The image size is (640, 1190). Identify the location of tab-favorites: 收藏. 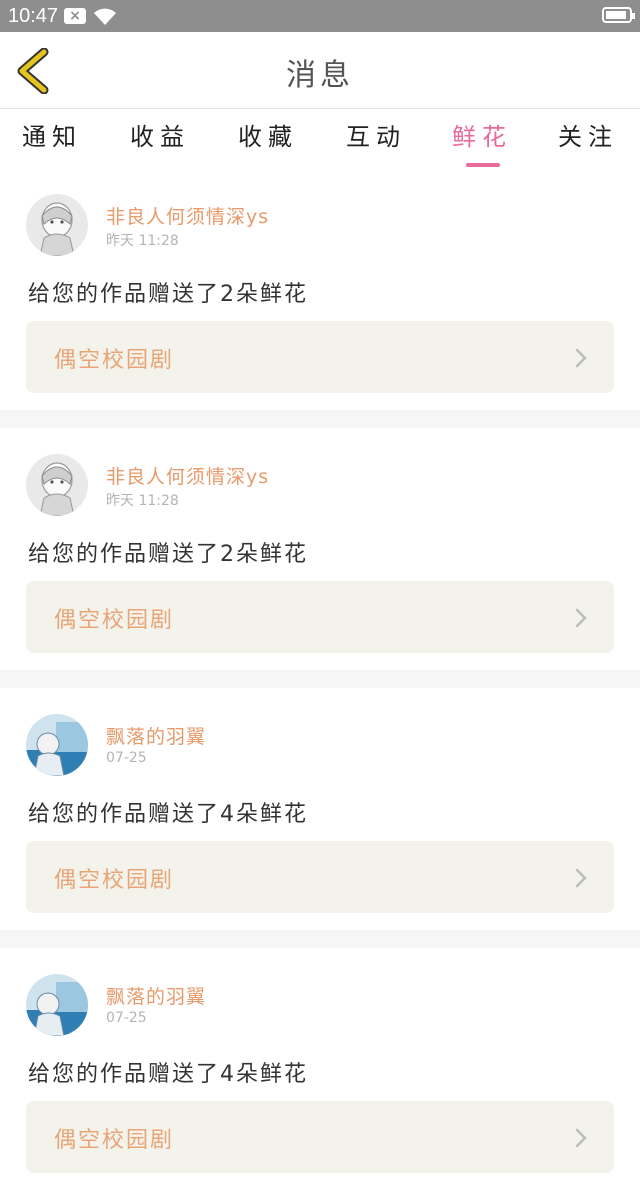
(268, 134).